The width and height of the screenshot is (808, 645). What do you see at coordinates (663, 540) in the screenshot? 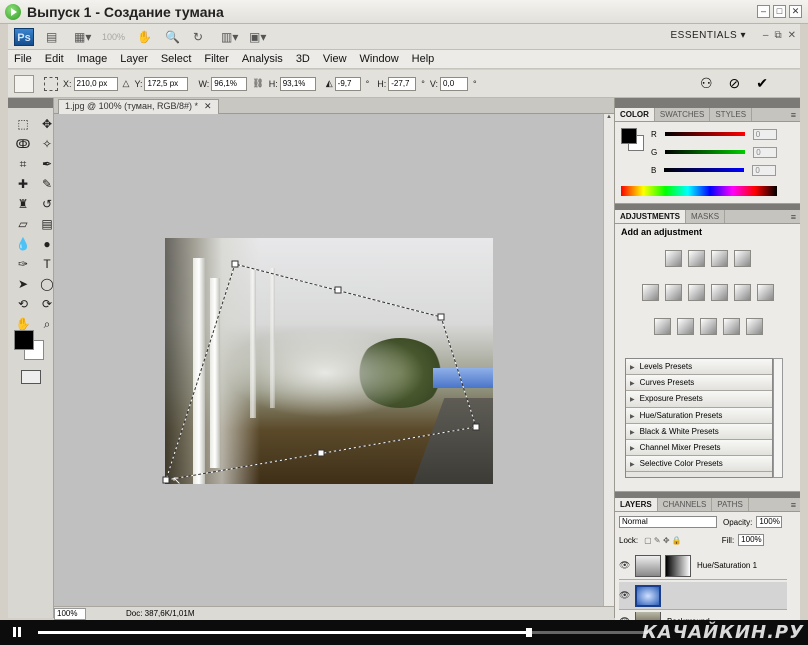
I see `lock-icons: ▢ ✎ ✥ 🔒` at bounding box center [663, 540].